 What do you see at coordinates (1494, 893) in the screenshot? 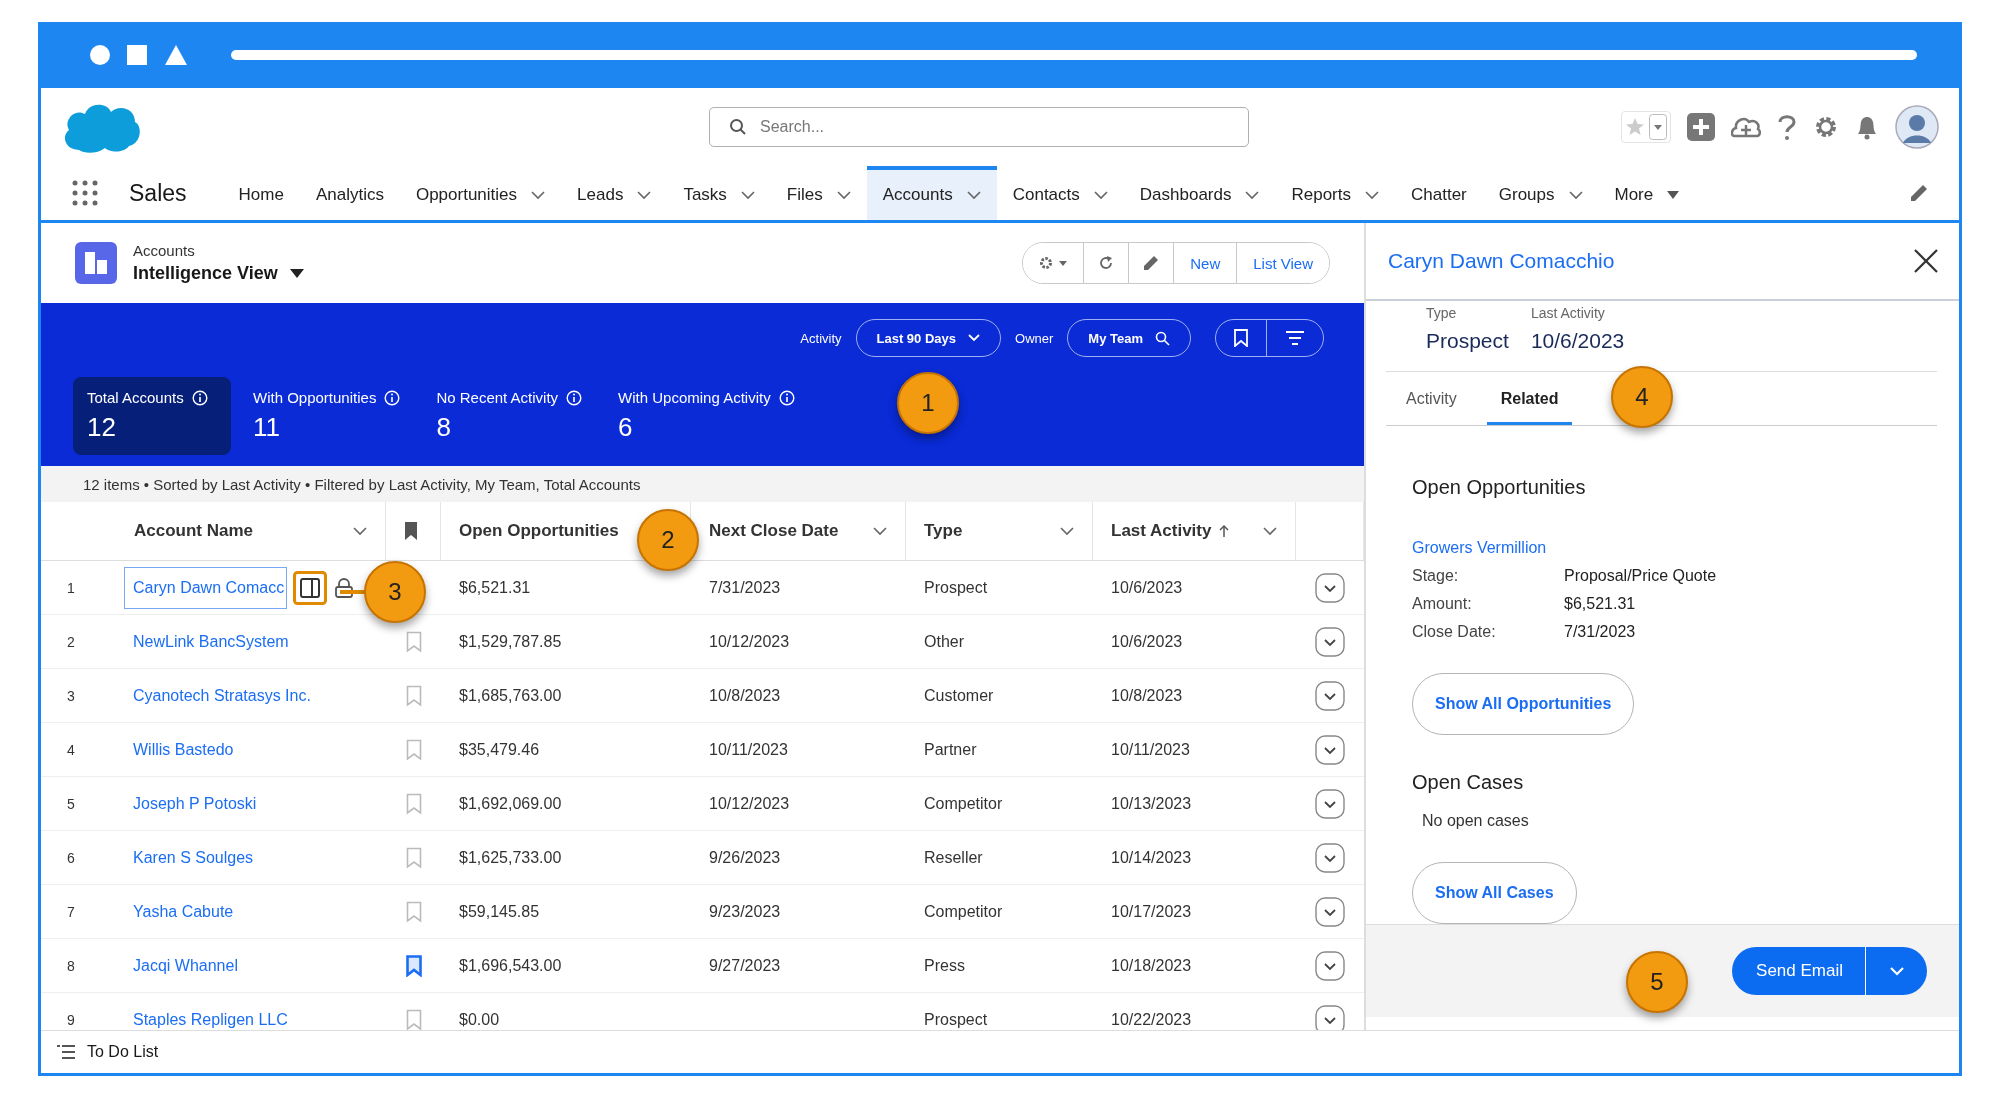
I see `show-all-cases-button: Show All Cases` at bounding box center [1494, 893].